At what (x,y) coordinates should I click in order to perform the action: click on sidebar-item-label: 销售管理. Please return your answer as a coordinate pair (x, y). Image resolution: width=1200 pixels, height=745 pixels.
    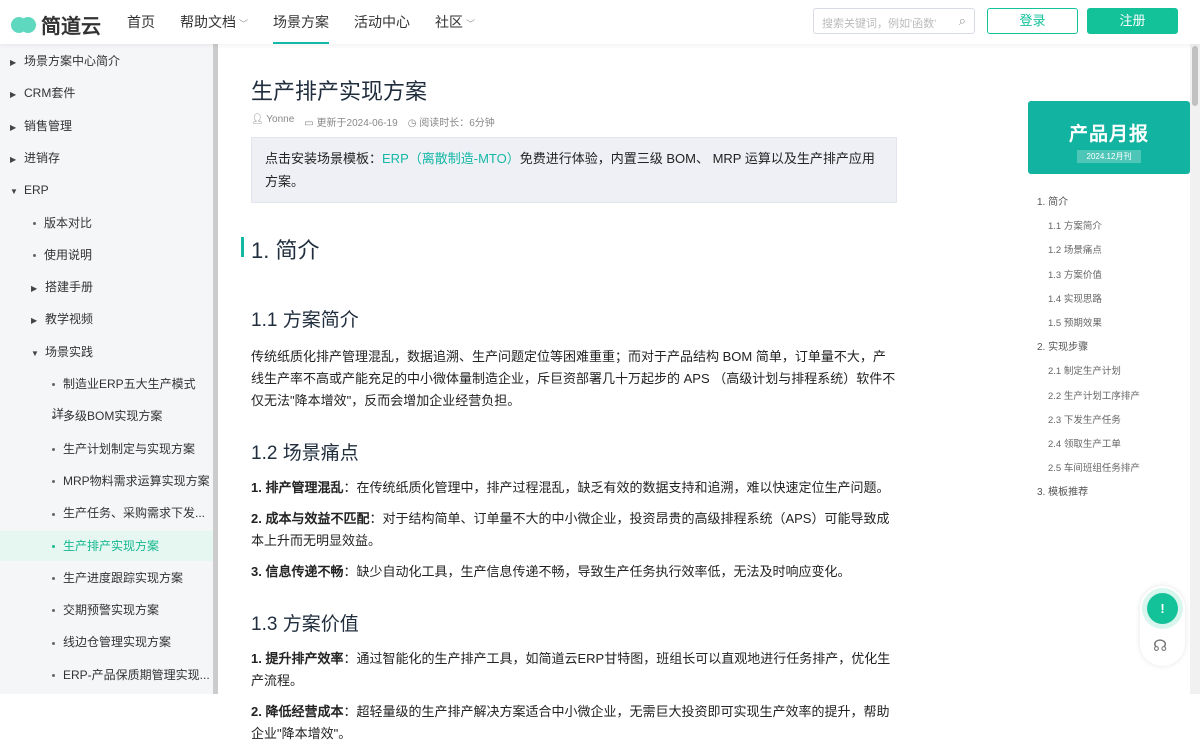
    Looking at the image, I should click on (48, 125).